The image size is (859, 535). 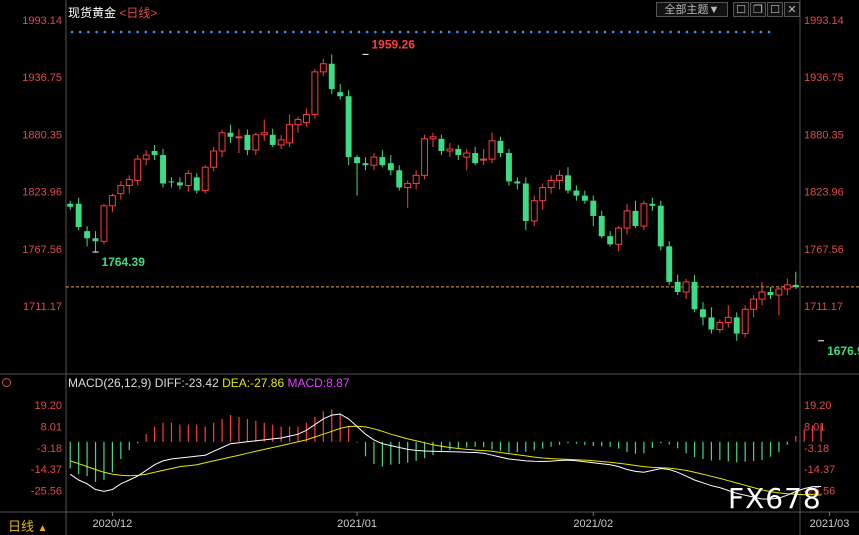 I want to click on macd-tick-right: -3.18, so click(x=816, y=449).